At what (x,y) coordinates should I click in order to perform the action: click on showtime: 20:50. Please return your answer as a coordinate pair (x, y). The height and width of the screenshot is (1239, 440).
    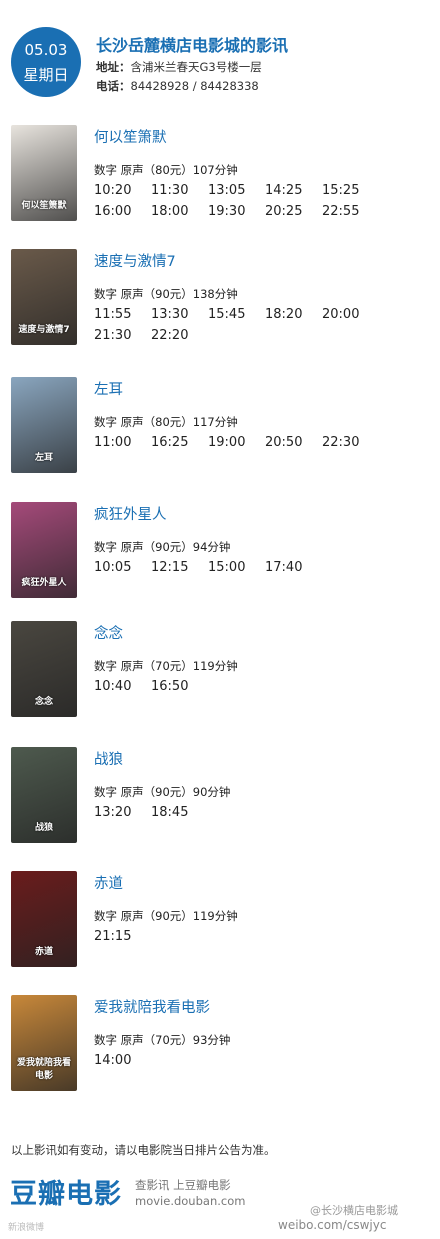
    Looking at the image, I should click on (293, 443).